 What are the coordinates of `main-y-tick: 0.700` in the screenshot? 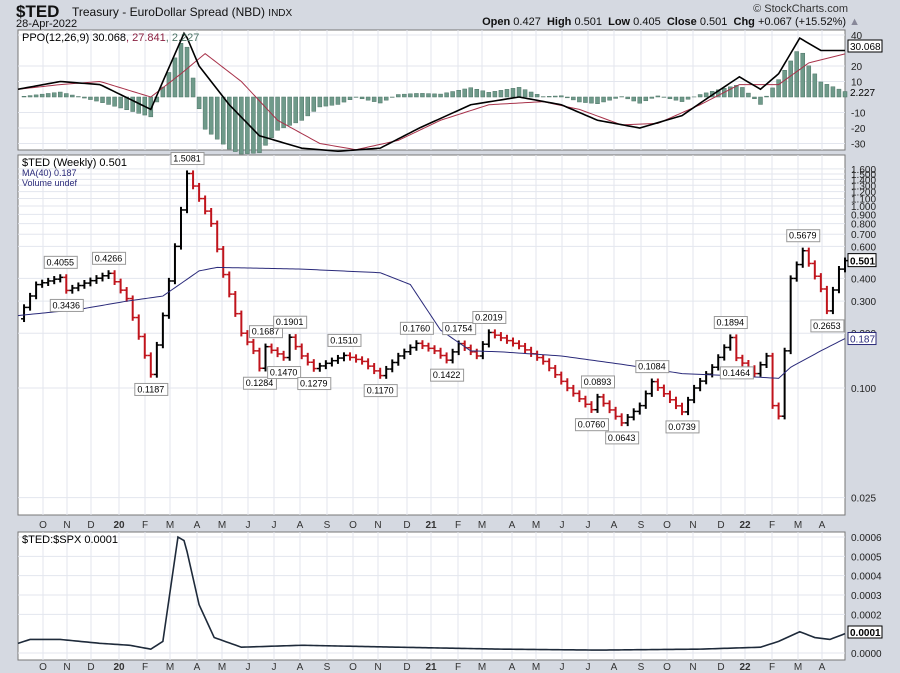 It's located at (863, 235).